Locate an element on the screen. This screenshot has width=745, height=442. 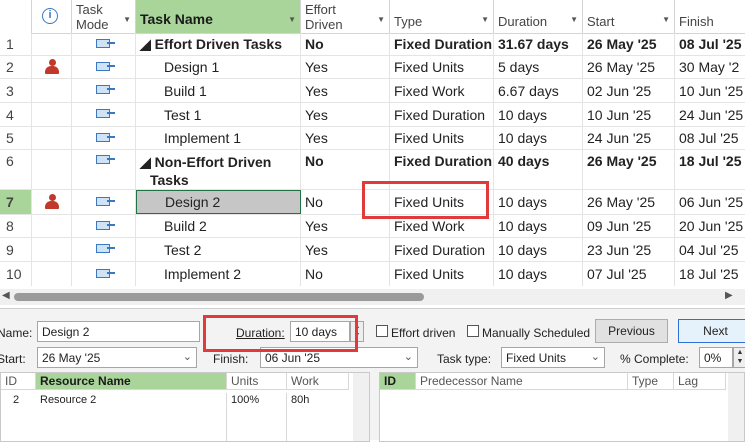
finish-cell: 06 Jun '25 is located at coordinates (710, 202).